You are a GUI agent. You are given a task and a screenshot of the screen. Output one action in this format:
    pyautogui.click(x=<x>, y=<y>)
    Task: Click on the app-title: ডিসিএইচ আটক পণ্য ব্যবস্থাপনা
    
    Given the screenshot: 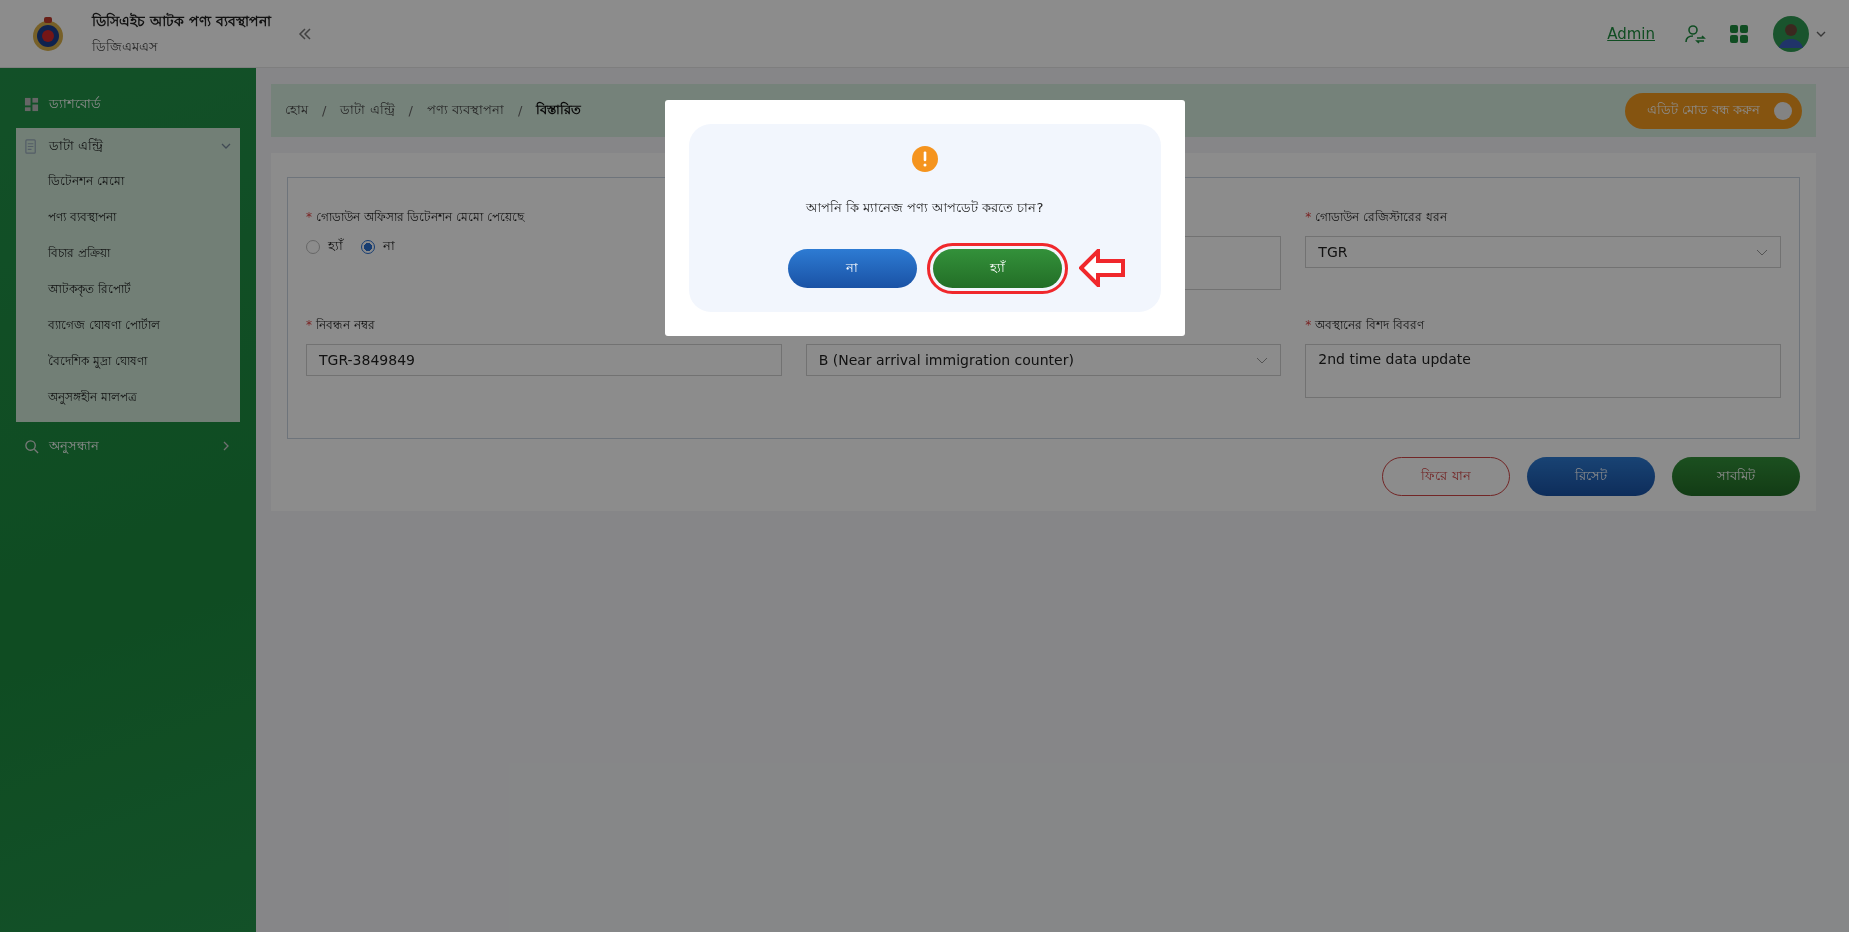 What is the action you would take?
    pyautogui.click(x=181, y=21)
    